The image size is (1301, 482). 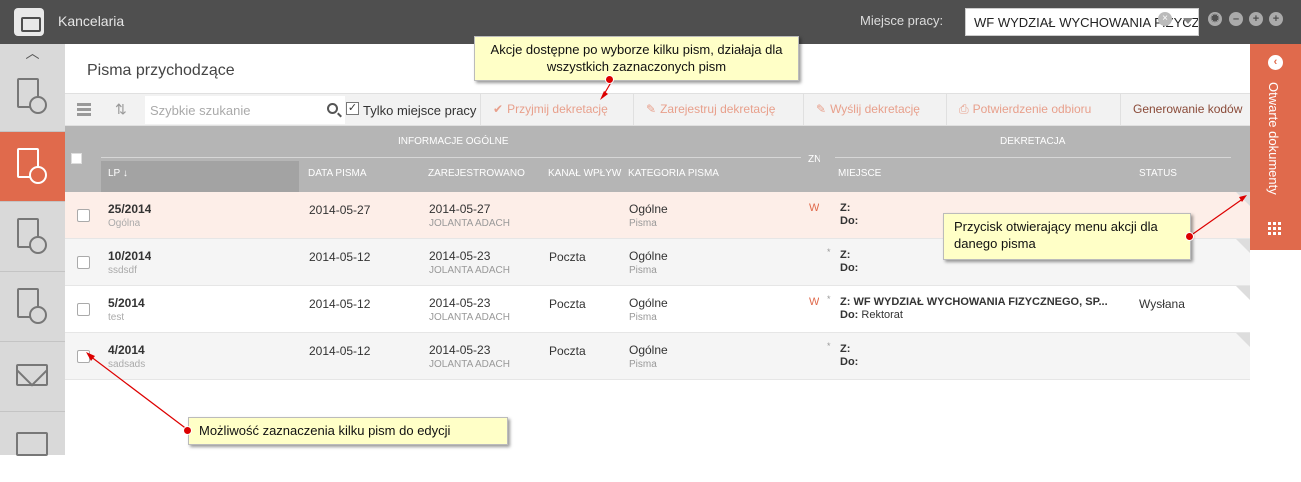 What do you see at coordinates (460, 209) in the screenshot?
I see `row-registered: 2014-05-27` at bounding box center [460, 209].